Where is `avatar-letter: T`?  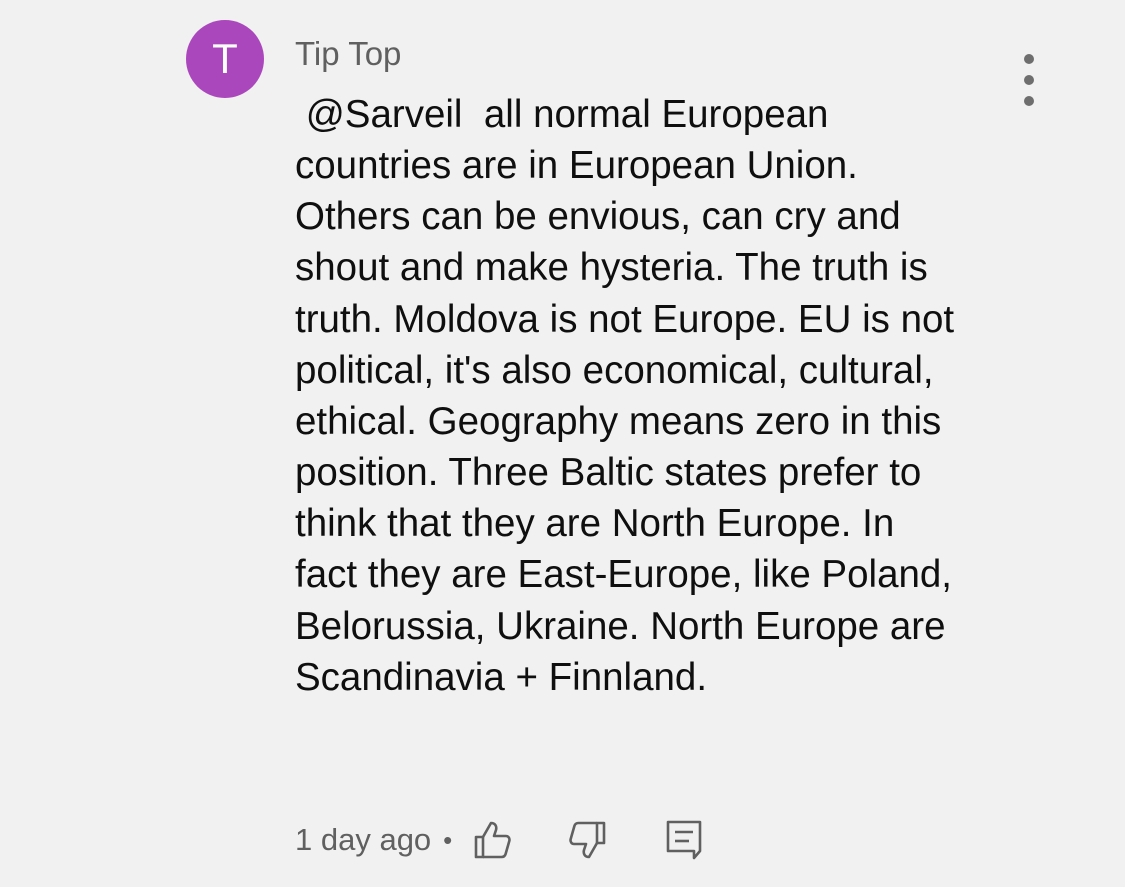 avatar-letter: T is located at coordinates (225, 58).